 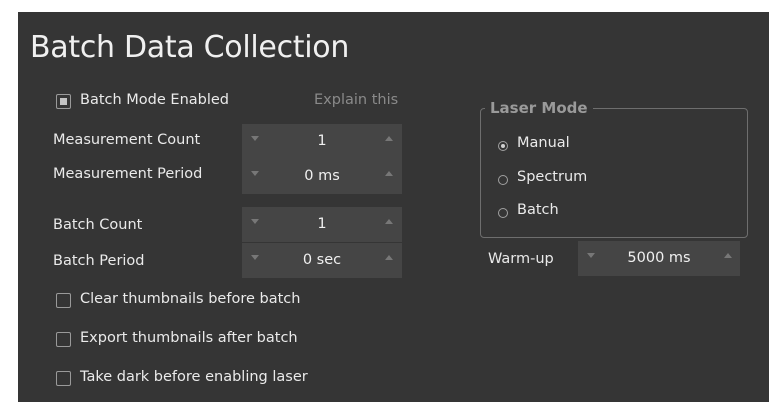 What do you see at coordinates (538, 210) in the screenshot?
I see `laser-mode-batch-label: Batch` at bounding box center [538, 210].